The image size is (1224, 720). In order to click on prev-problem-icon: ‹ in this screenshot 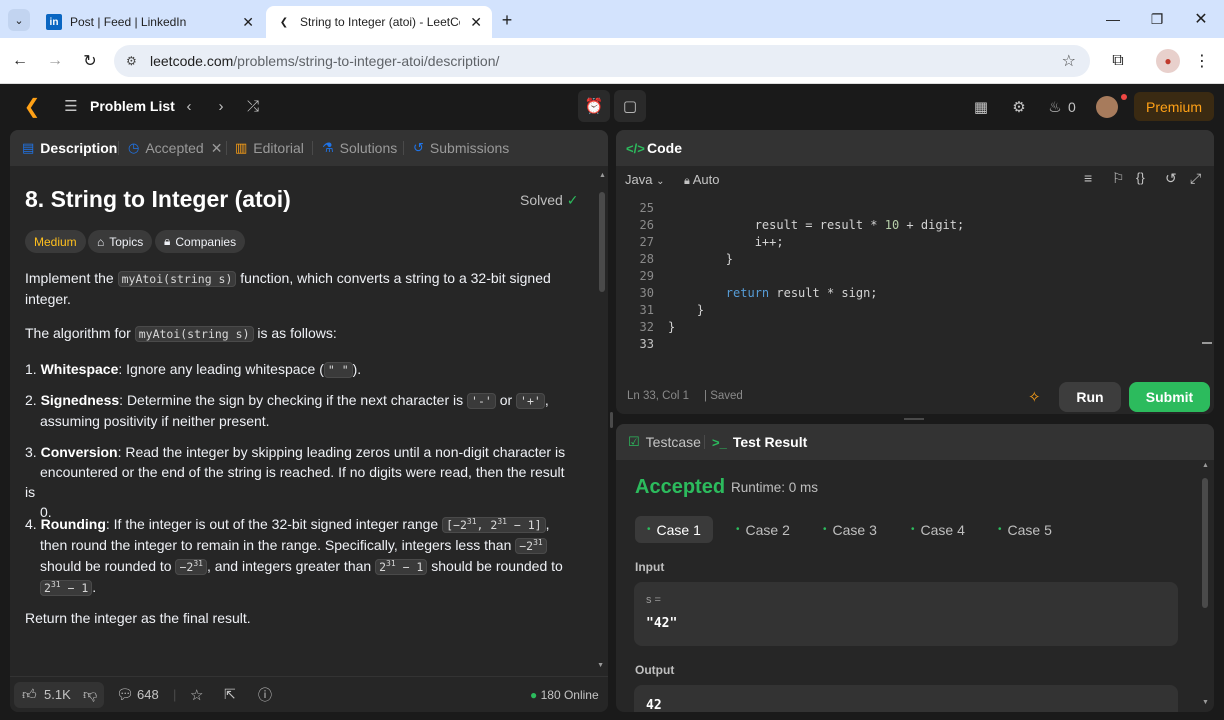, I will do `click(189, 106)`.